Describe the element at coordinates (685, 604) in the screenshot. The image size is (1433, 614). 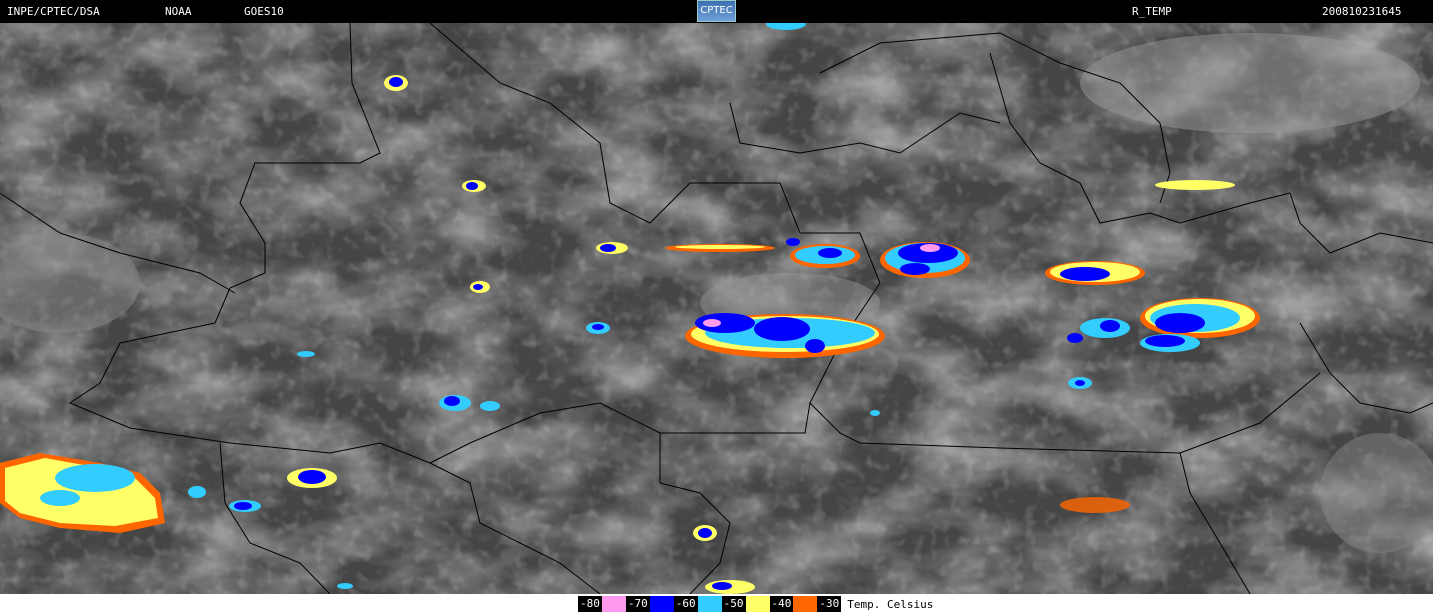
I see `legend-value: -60` at that location.